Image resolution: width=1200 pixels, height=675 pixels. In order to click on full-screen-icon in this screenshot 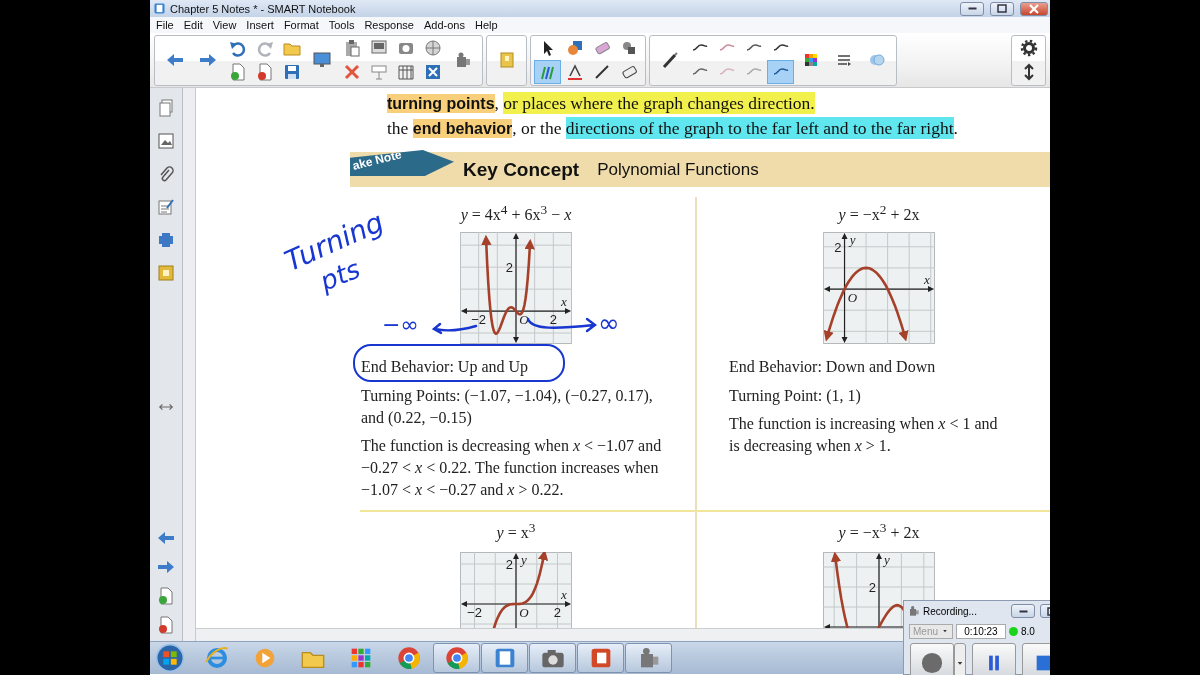, I will do `click(432, 71)`.